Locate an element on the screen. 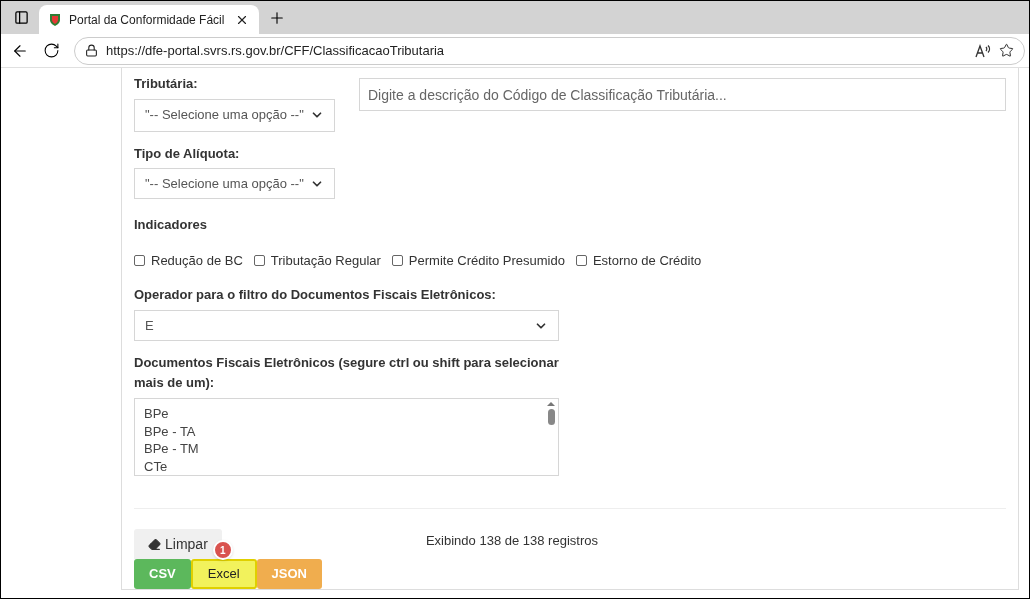  document-listbox: BPe BPe - TA BPe - TM CTe is located at coordinates (346, 437).